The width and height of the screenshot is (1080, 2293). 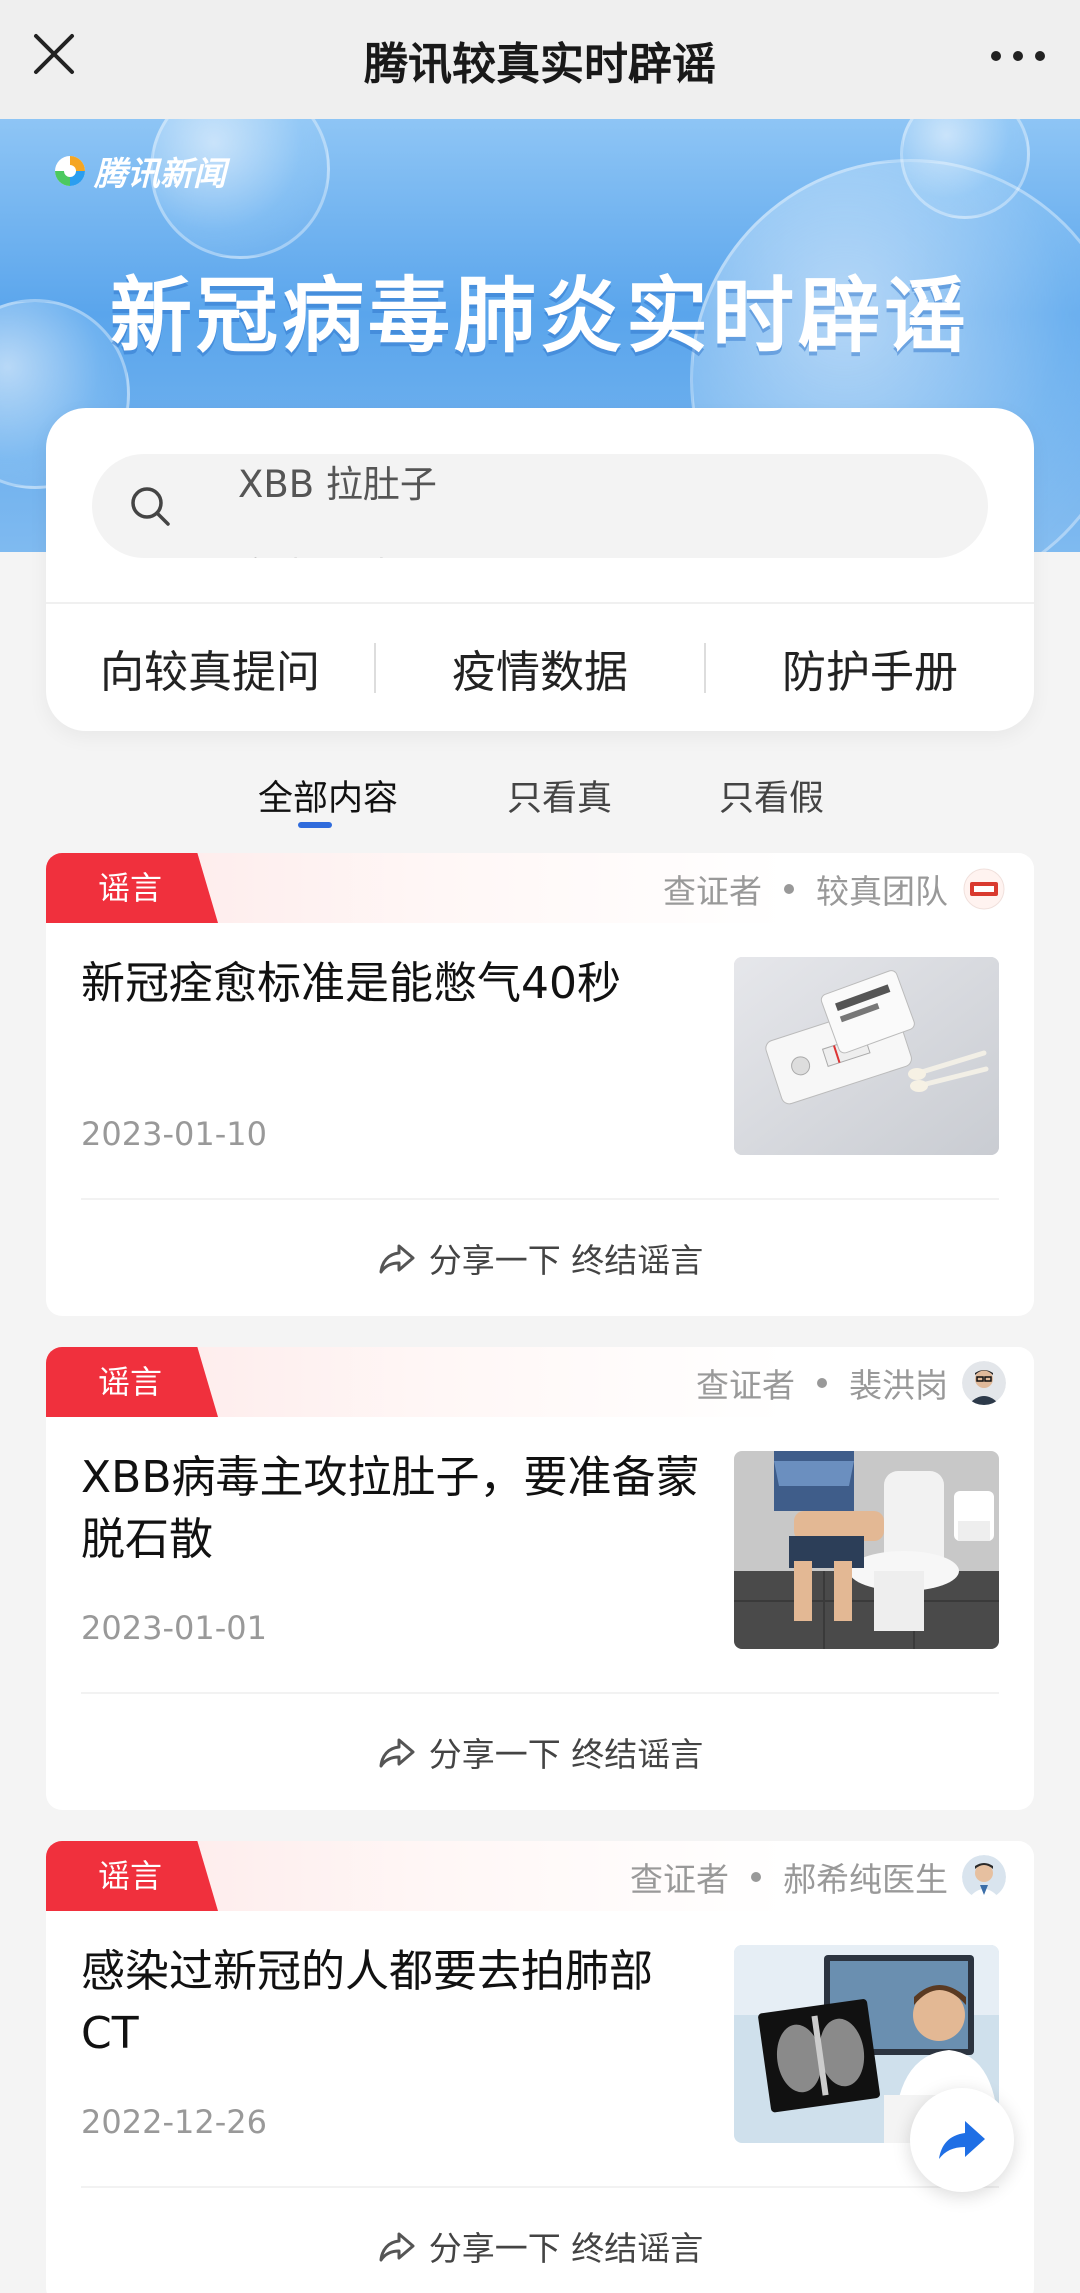 I want to click on filter-tabs: 全部内容 只看真 只看假, so click(x=540, y=805).